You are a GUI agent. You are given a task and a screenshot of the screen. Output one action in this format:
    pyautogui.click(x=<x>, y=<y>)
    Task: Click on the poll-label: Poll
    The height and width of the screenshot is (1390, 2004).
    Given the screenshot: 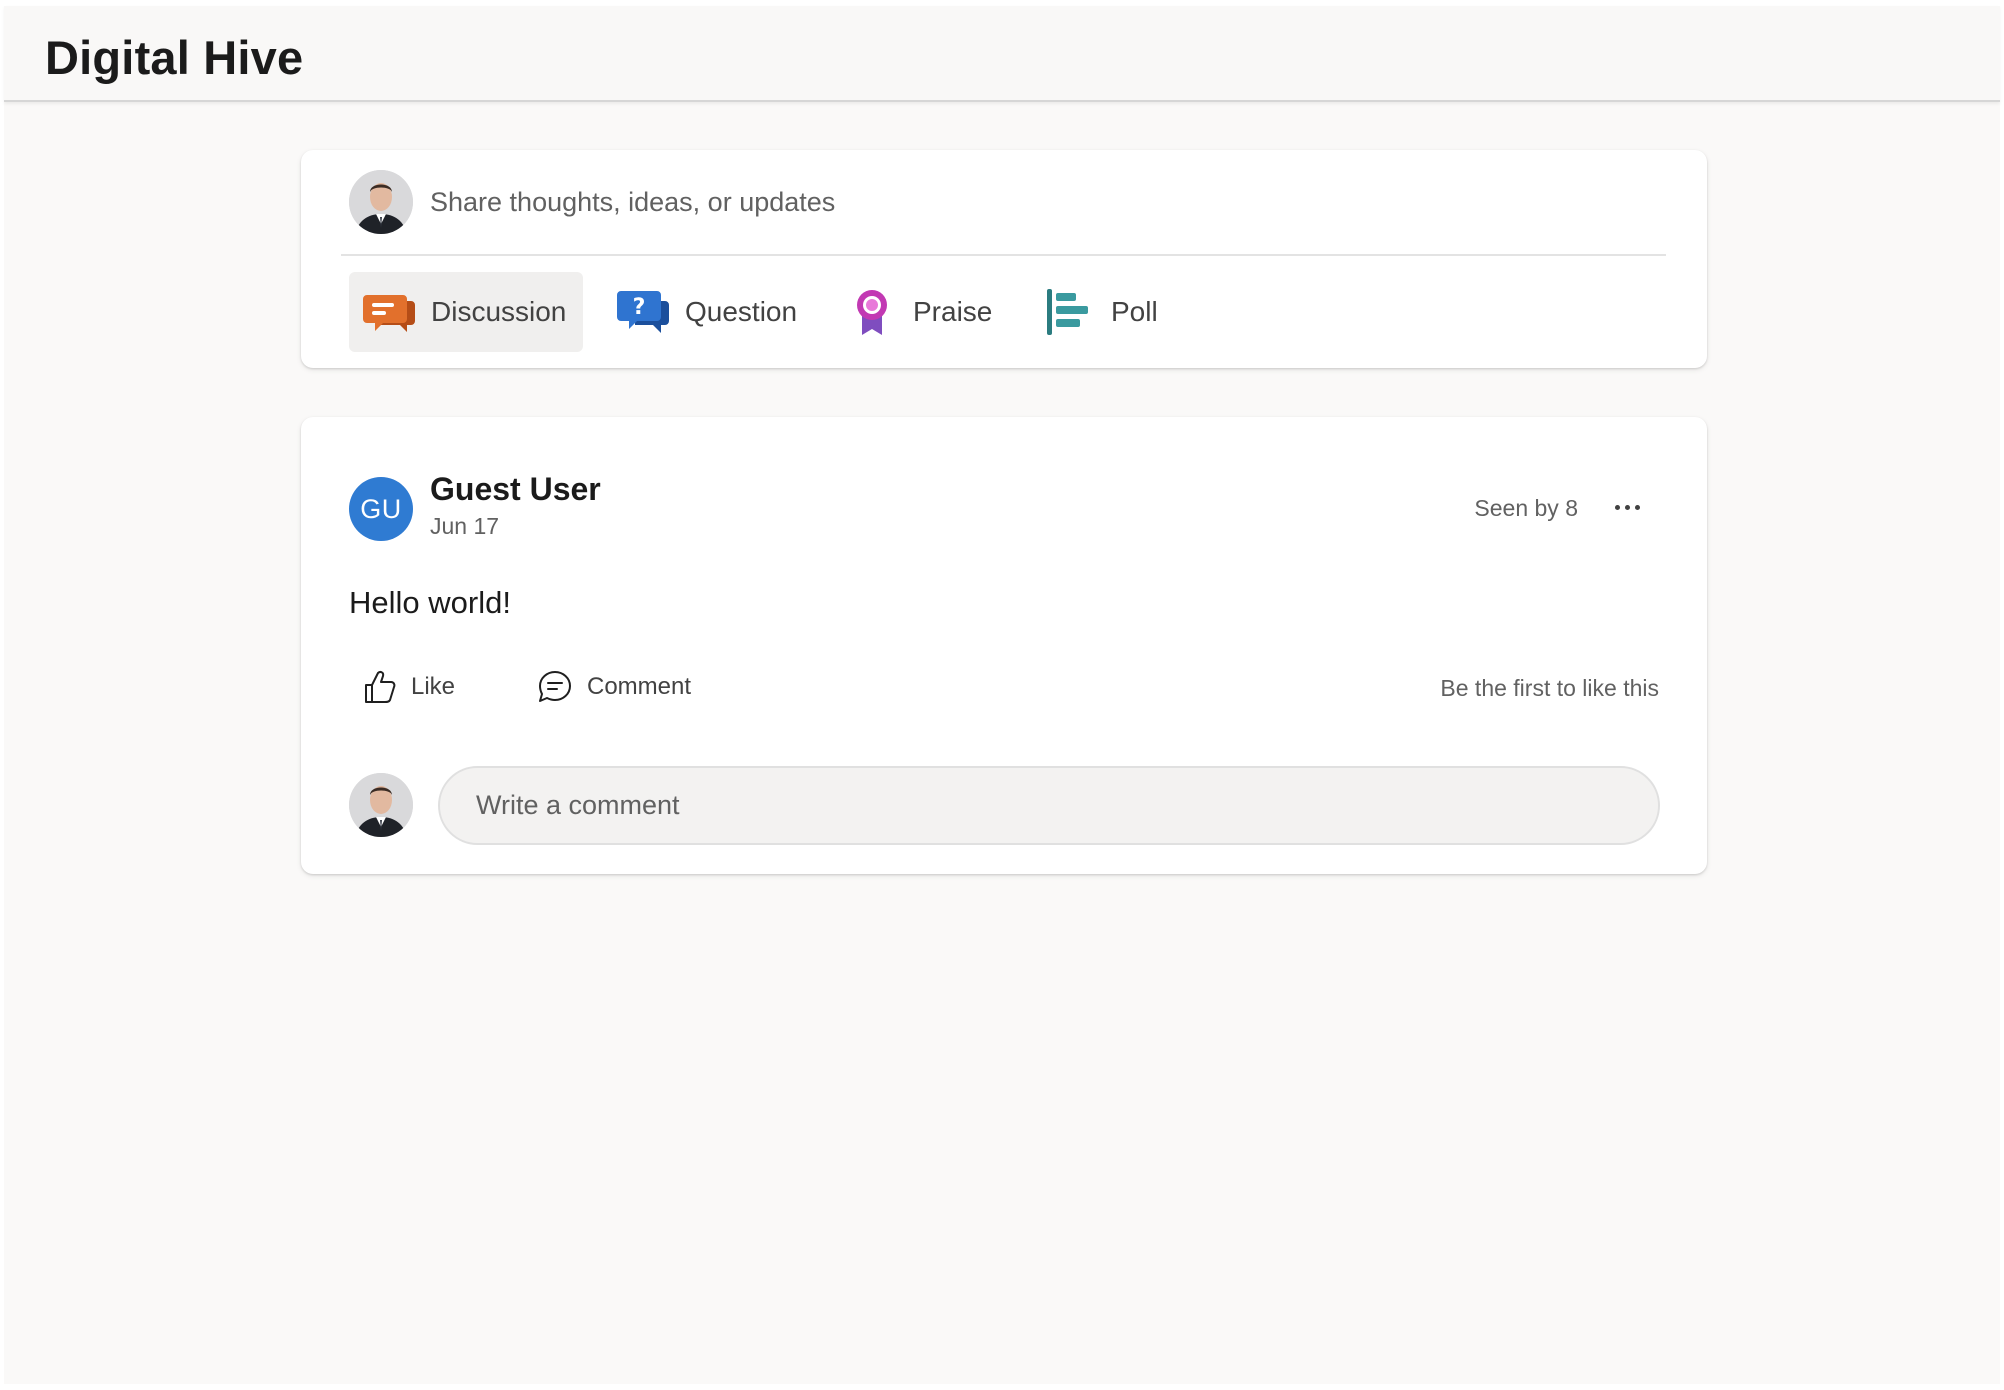 What is the action you would take?
    pyautogui.click(x=1134, y=311)
    